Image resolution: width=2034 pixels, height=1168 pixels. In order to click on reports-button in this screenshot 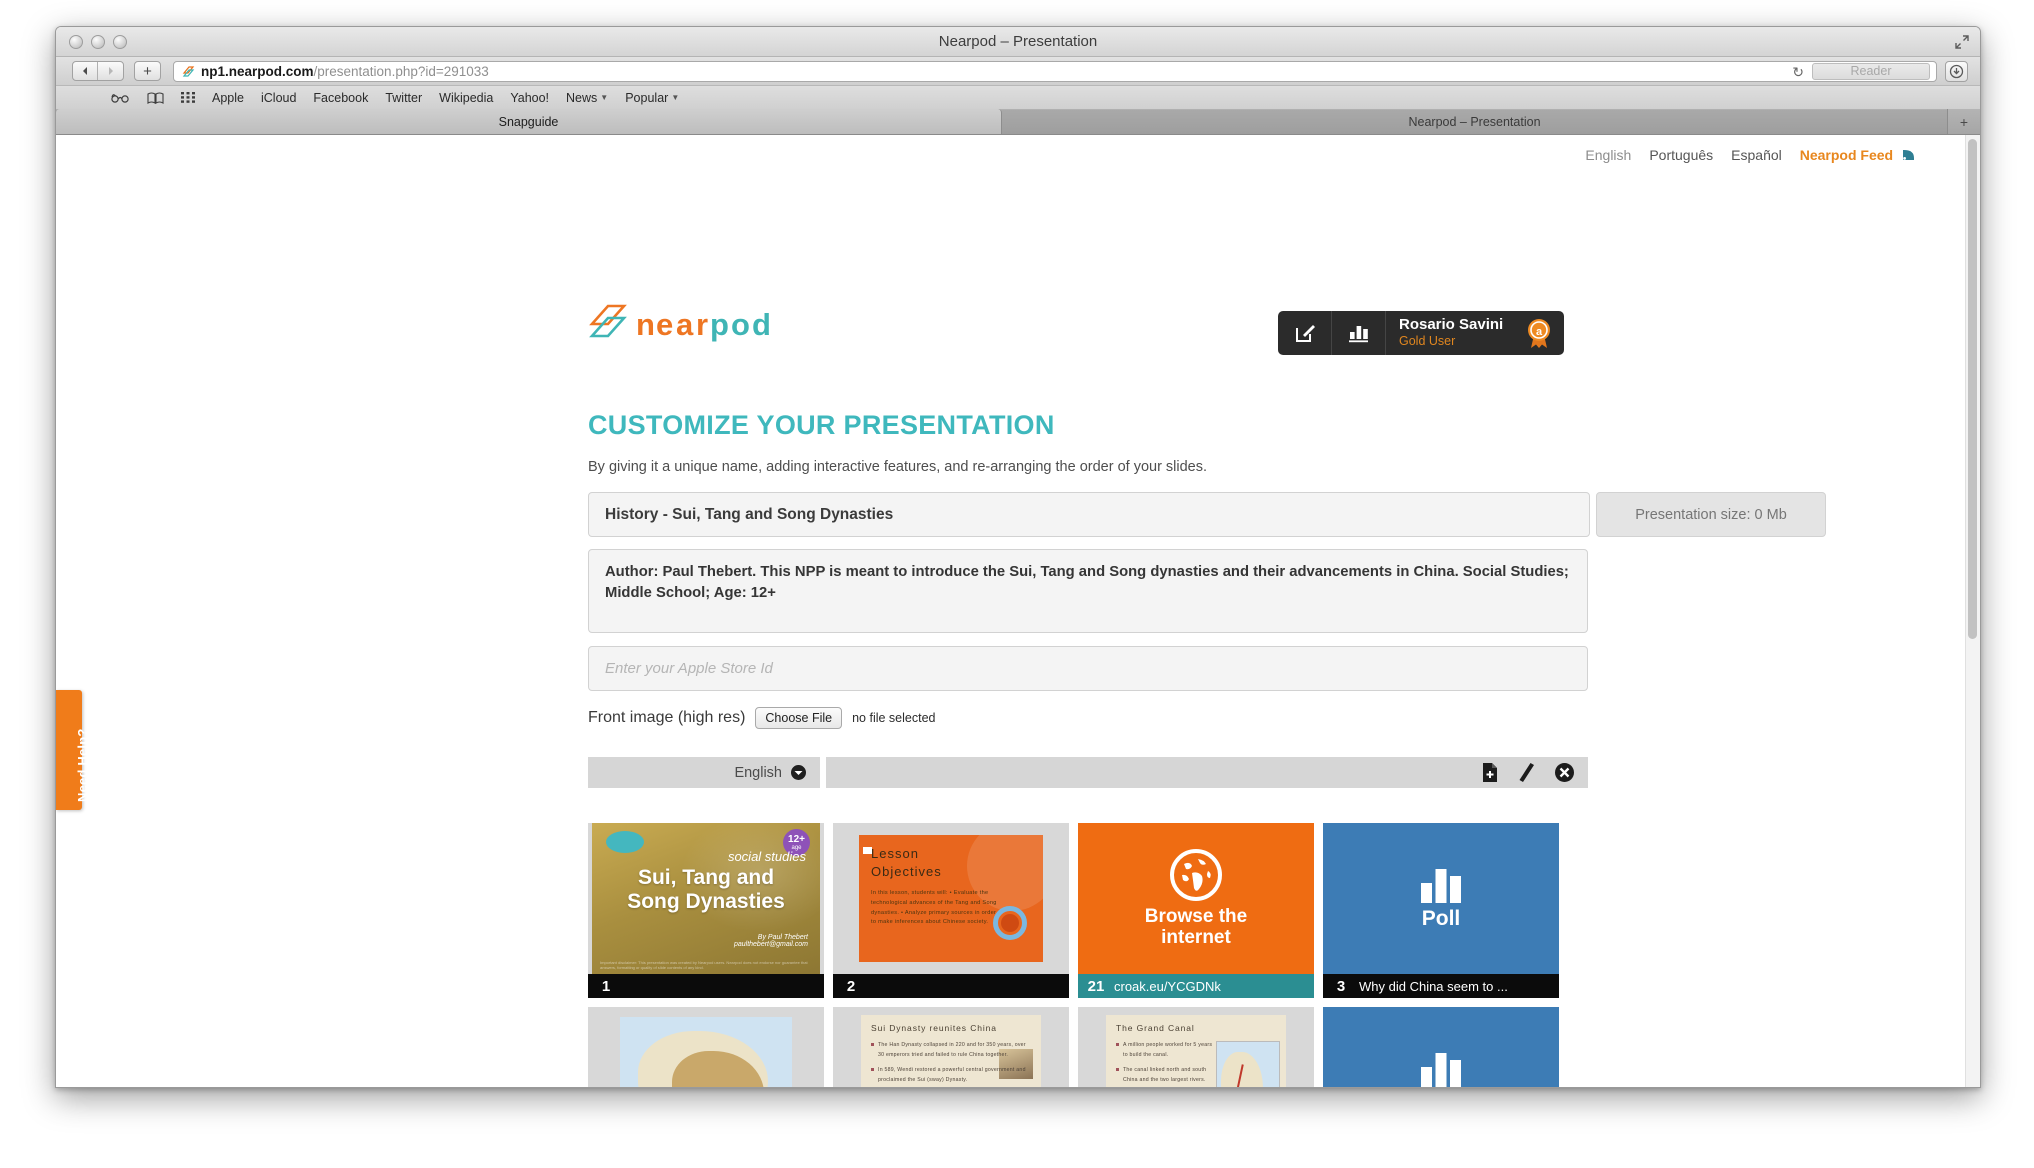, I will do `click(1359, 333)`.